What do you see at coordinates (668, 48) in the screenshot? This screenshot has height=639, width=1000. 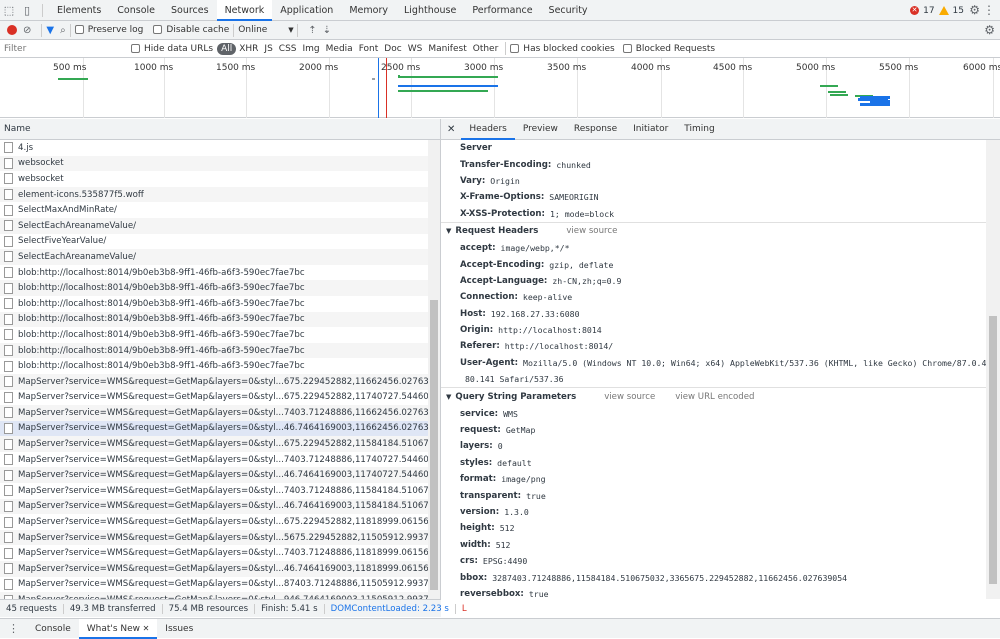 I see `blocked-requests-checkbox: Blocked Requests` at bounding box center [668, 48].